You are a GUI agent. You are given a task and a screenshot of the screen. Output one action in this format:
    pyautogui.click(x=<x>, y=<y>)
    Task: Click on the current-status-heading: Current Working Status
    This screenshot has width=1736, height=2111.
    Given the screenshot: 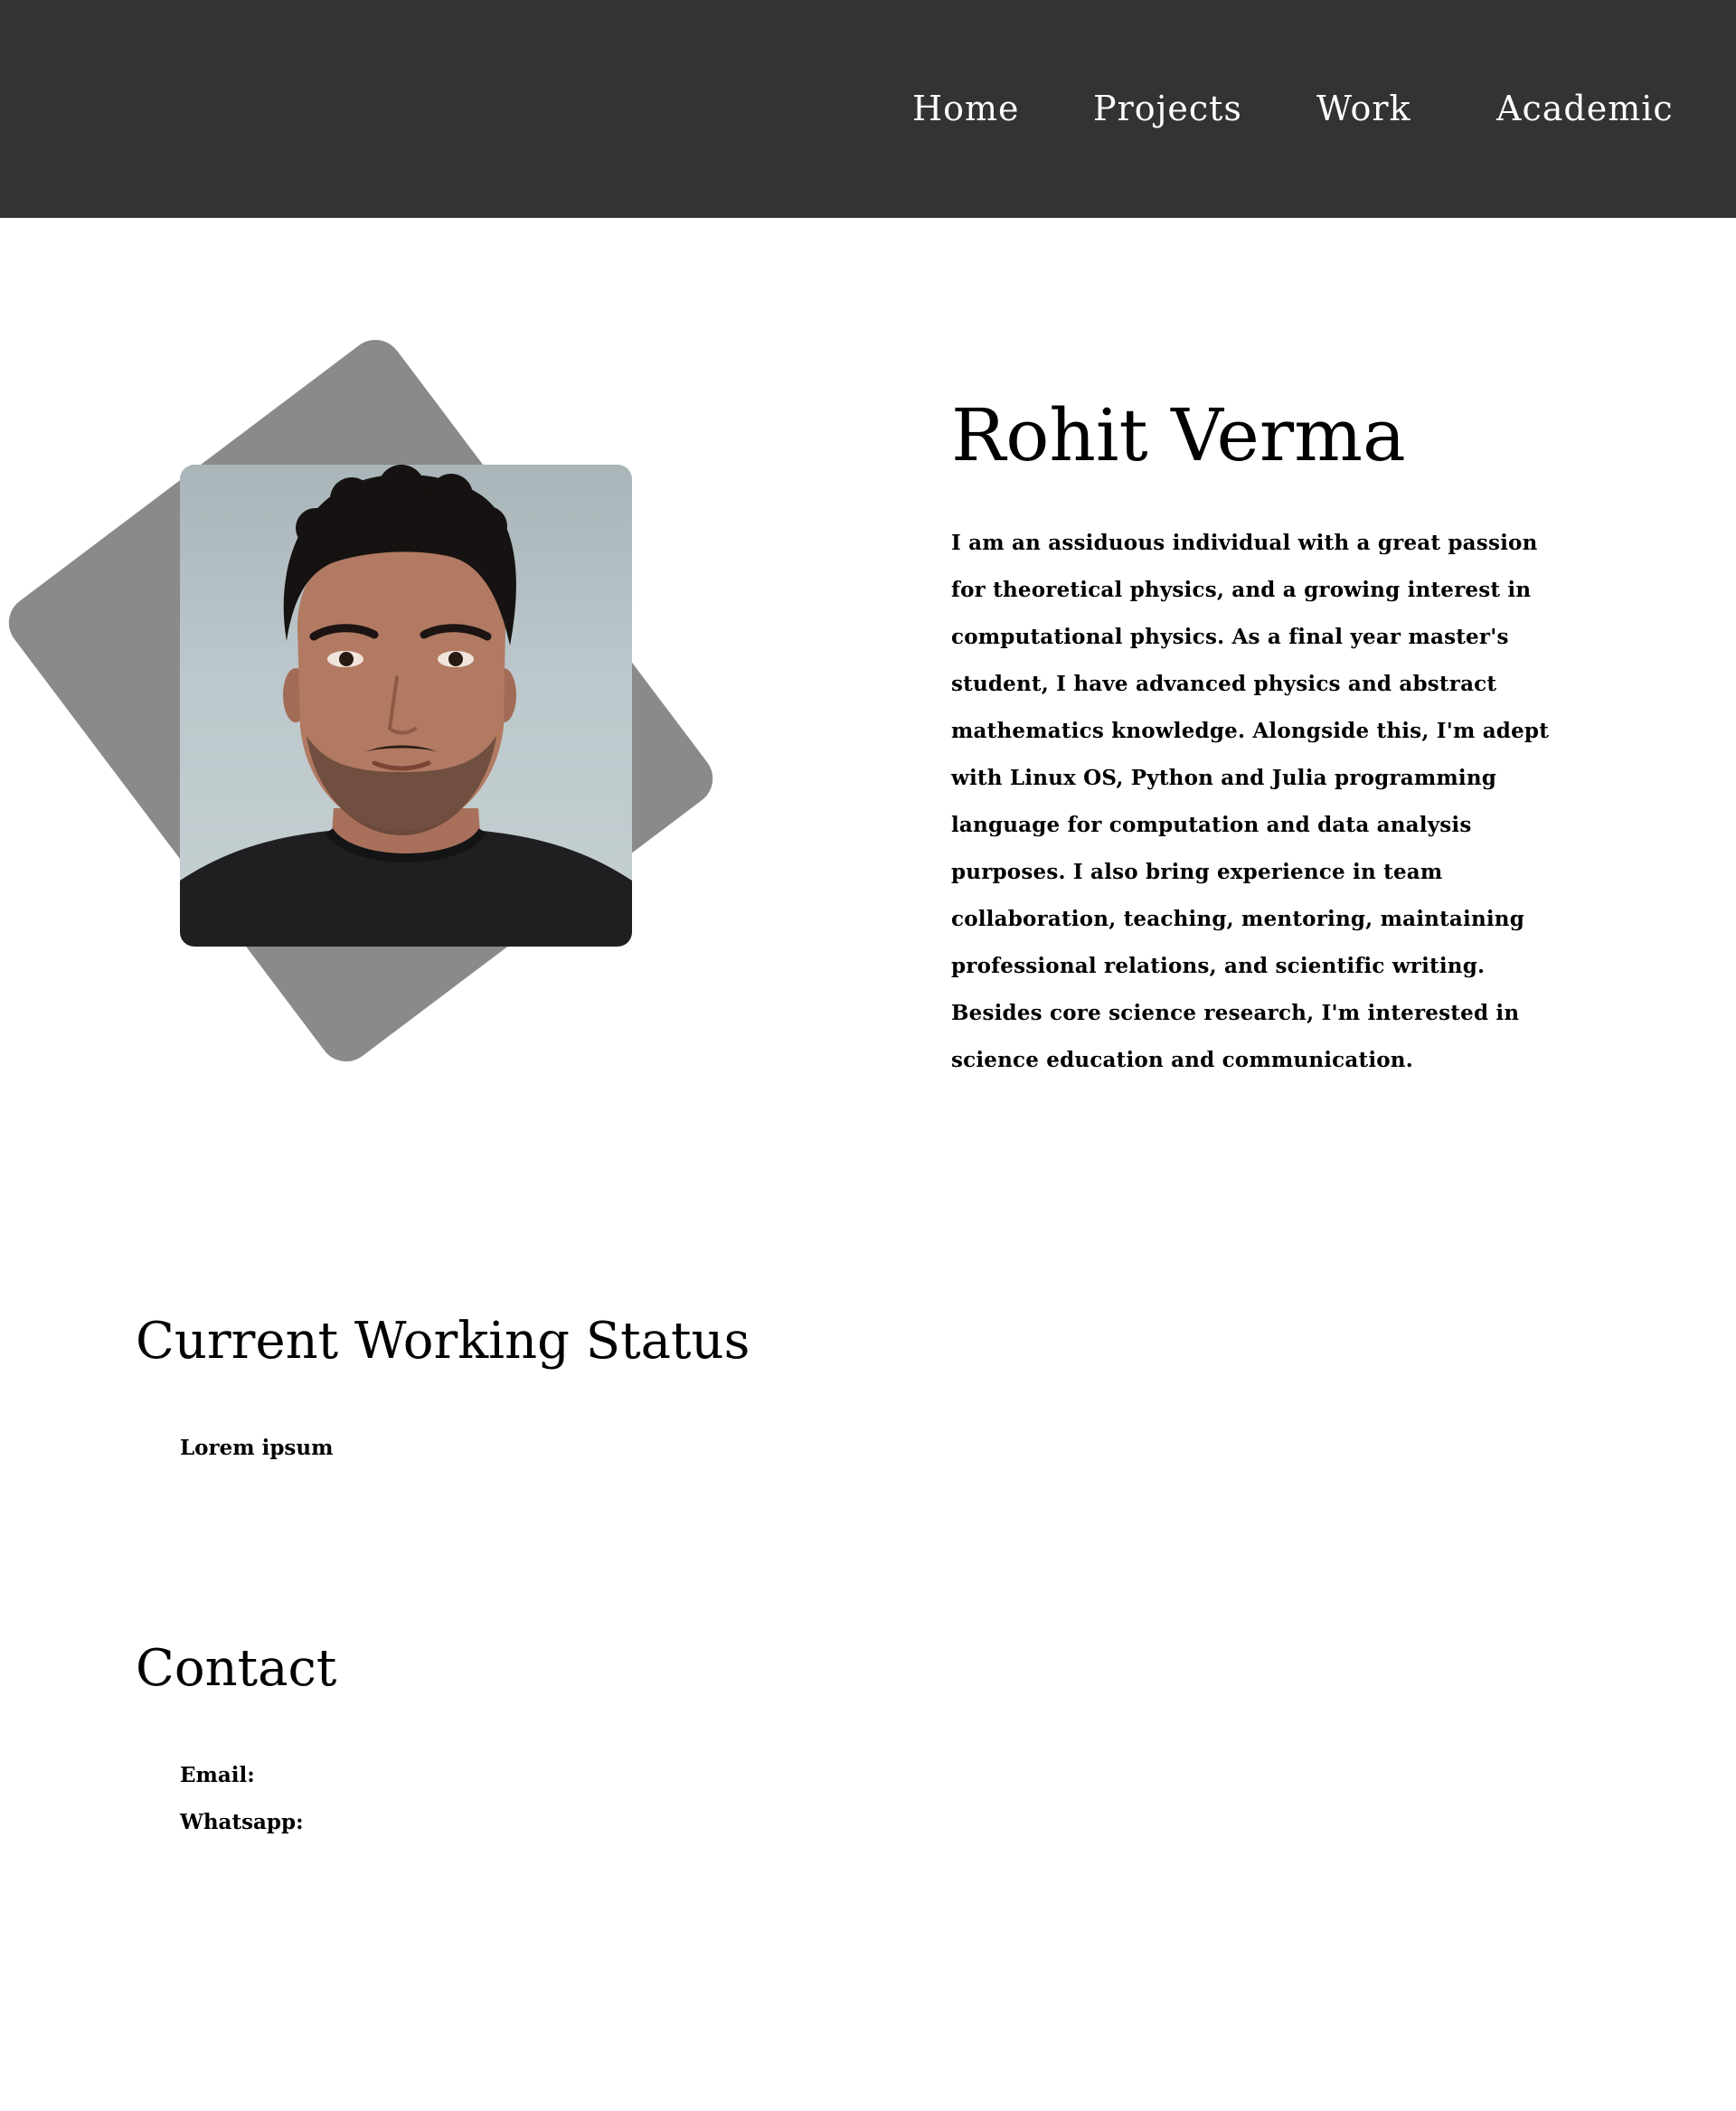 What is the action you would take?
    pyautogui.click(x=443, y=1342)
    